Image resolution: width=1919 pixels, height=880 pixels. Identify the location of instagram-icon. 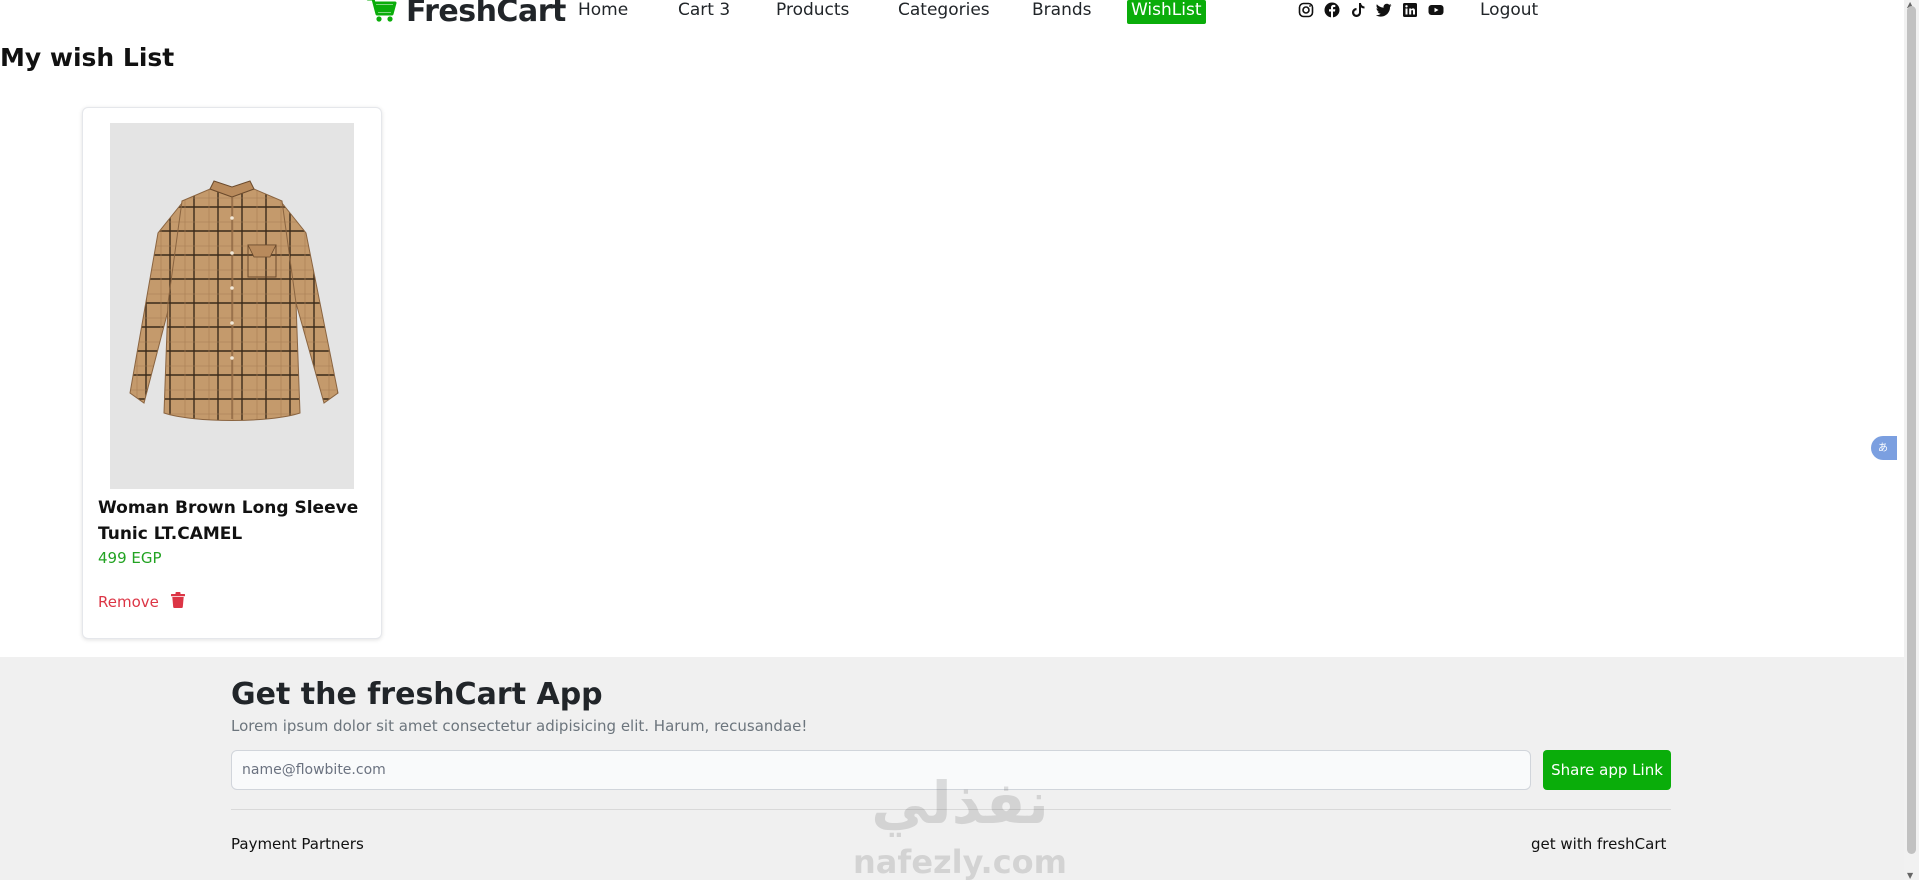
(1306, 10).